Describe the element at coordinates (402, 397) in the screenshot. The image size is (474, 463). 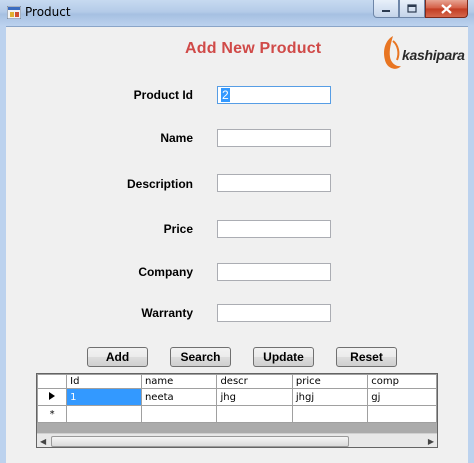
I see `cell-comp: gj` at that location.